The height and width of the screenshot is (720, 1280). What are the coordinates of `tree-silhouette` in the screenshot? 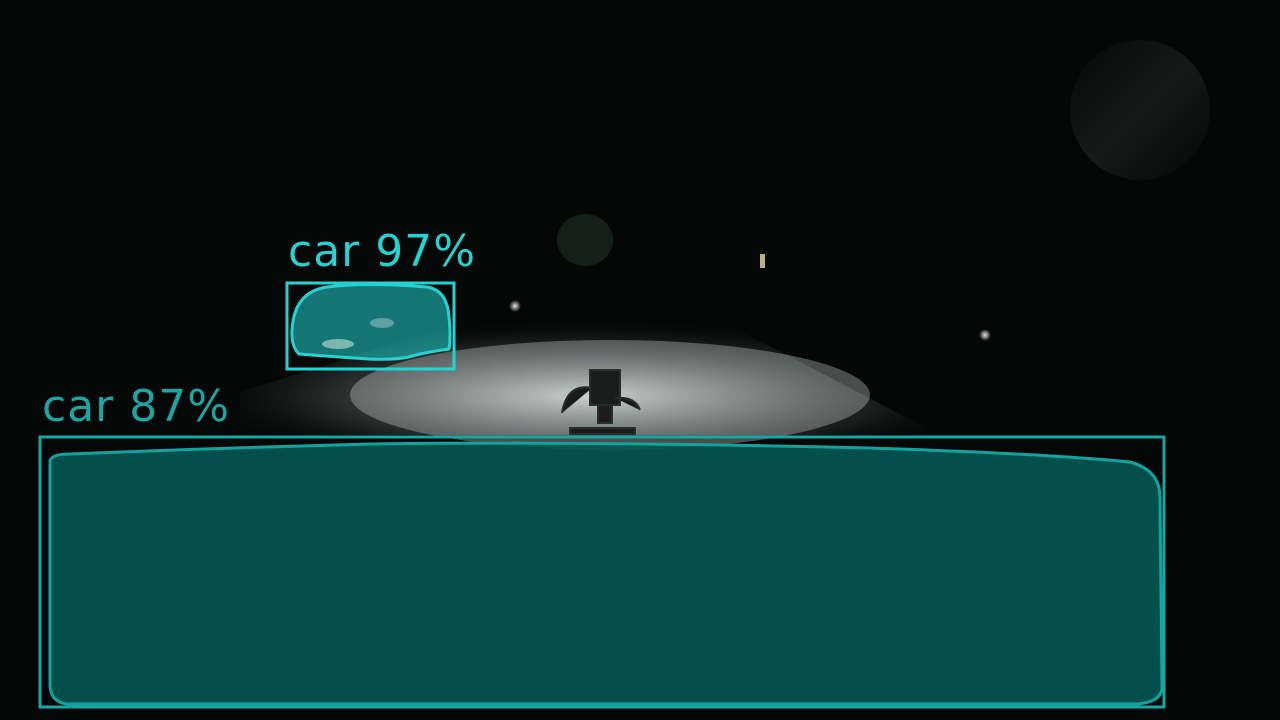 It's located at (585, 240).